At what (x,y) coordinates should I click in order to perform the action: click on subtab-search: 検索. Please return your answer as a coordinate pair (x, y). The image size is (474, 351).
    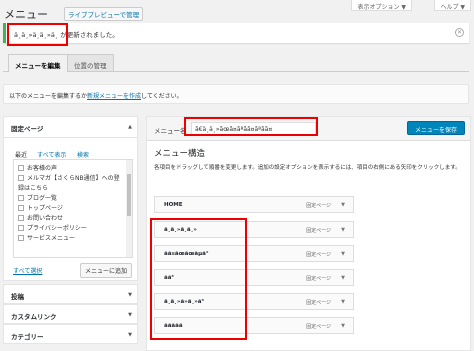
    Looking at the image, I should click on (83, 154).